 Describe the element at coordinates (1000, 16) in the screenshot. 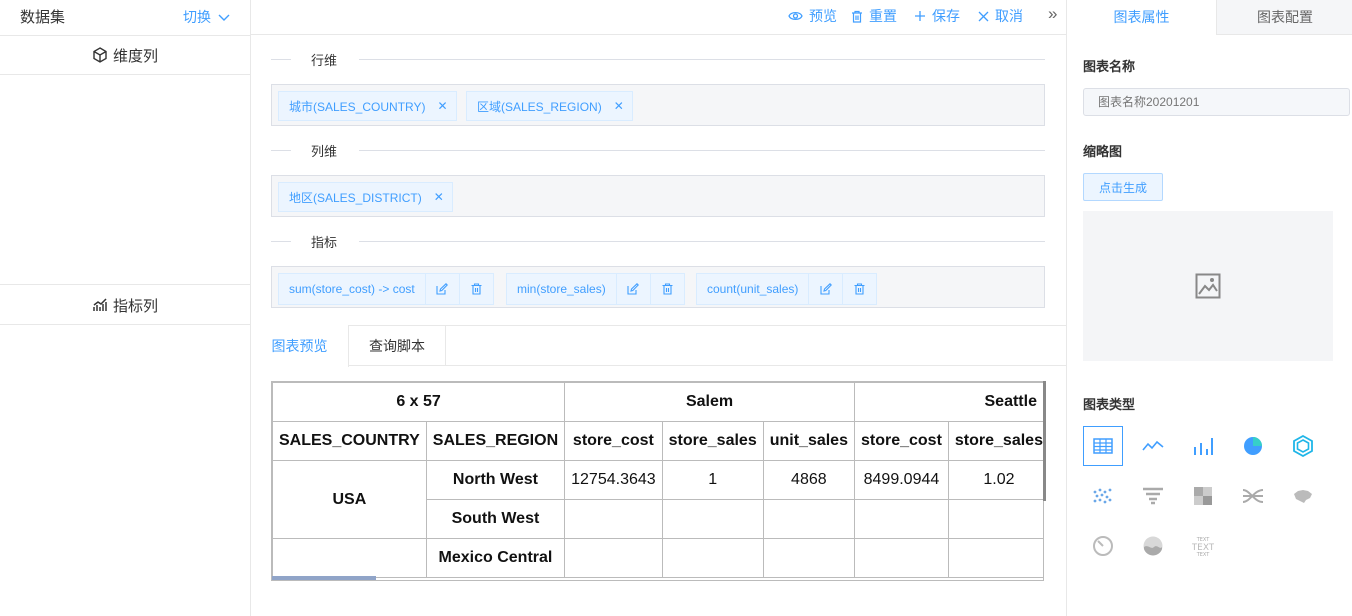

I see `cancel-button: 取消` at that location.